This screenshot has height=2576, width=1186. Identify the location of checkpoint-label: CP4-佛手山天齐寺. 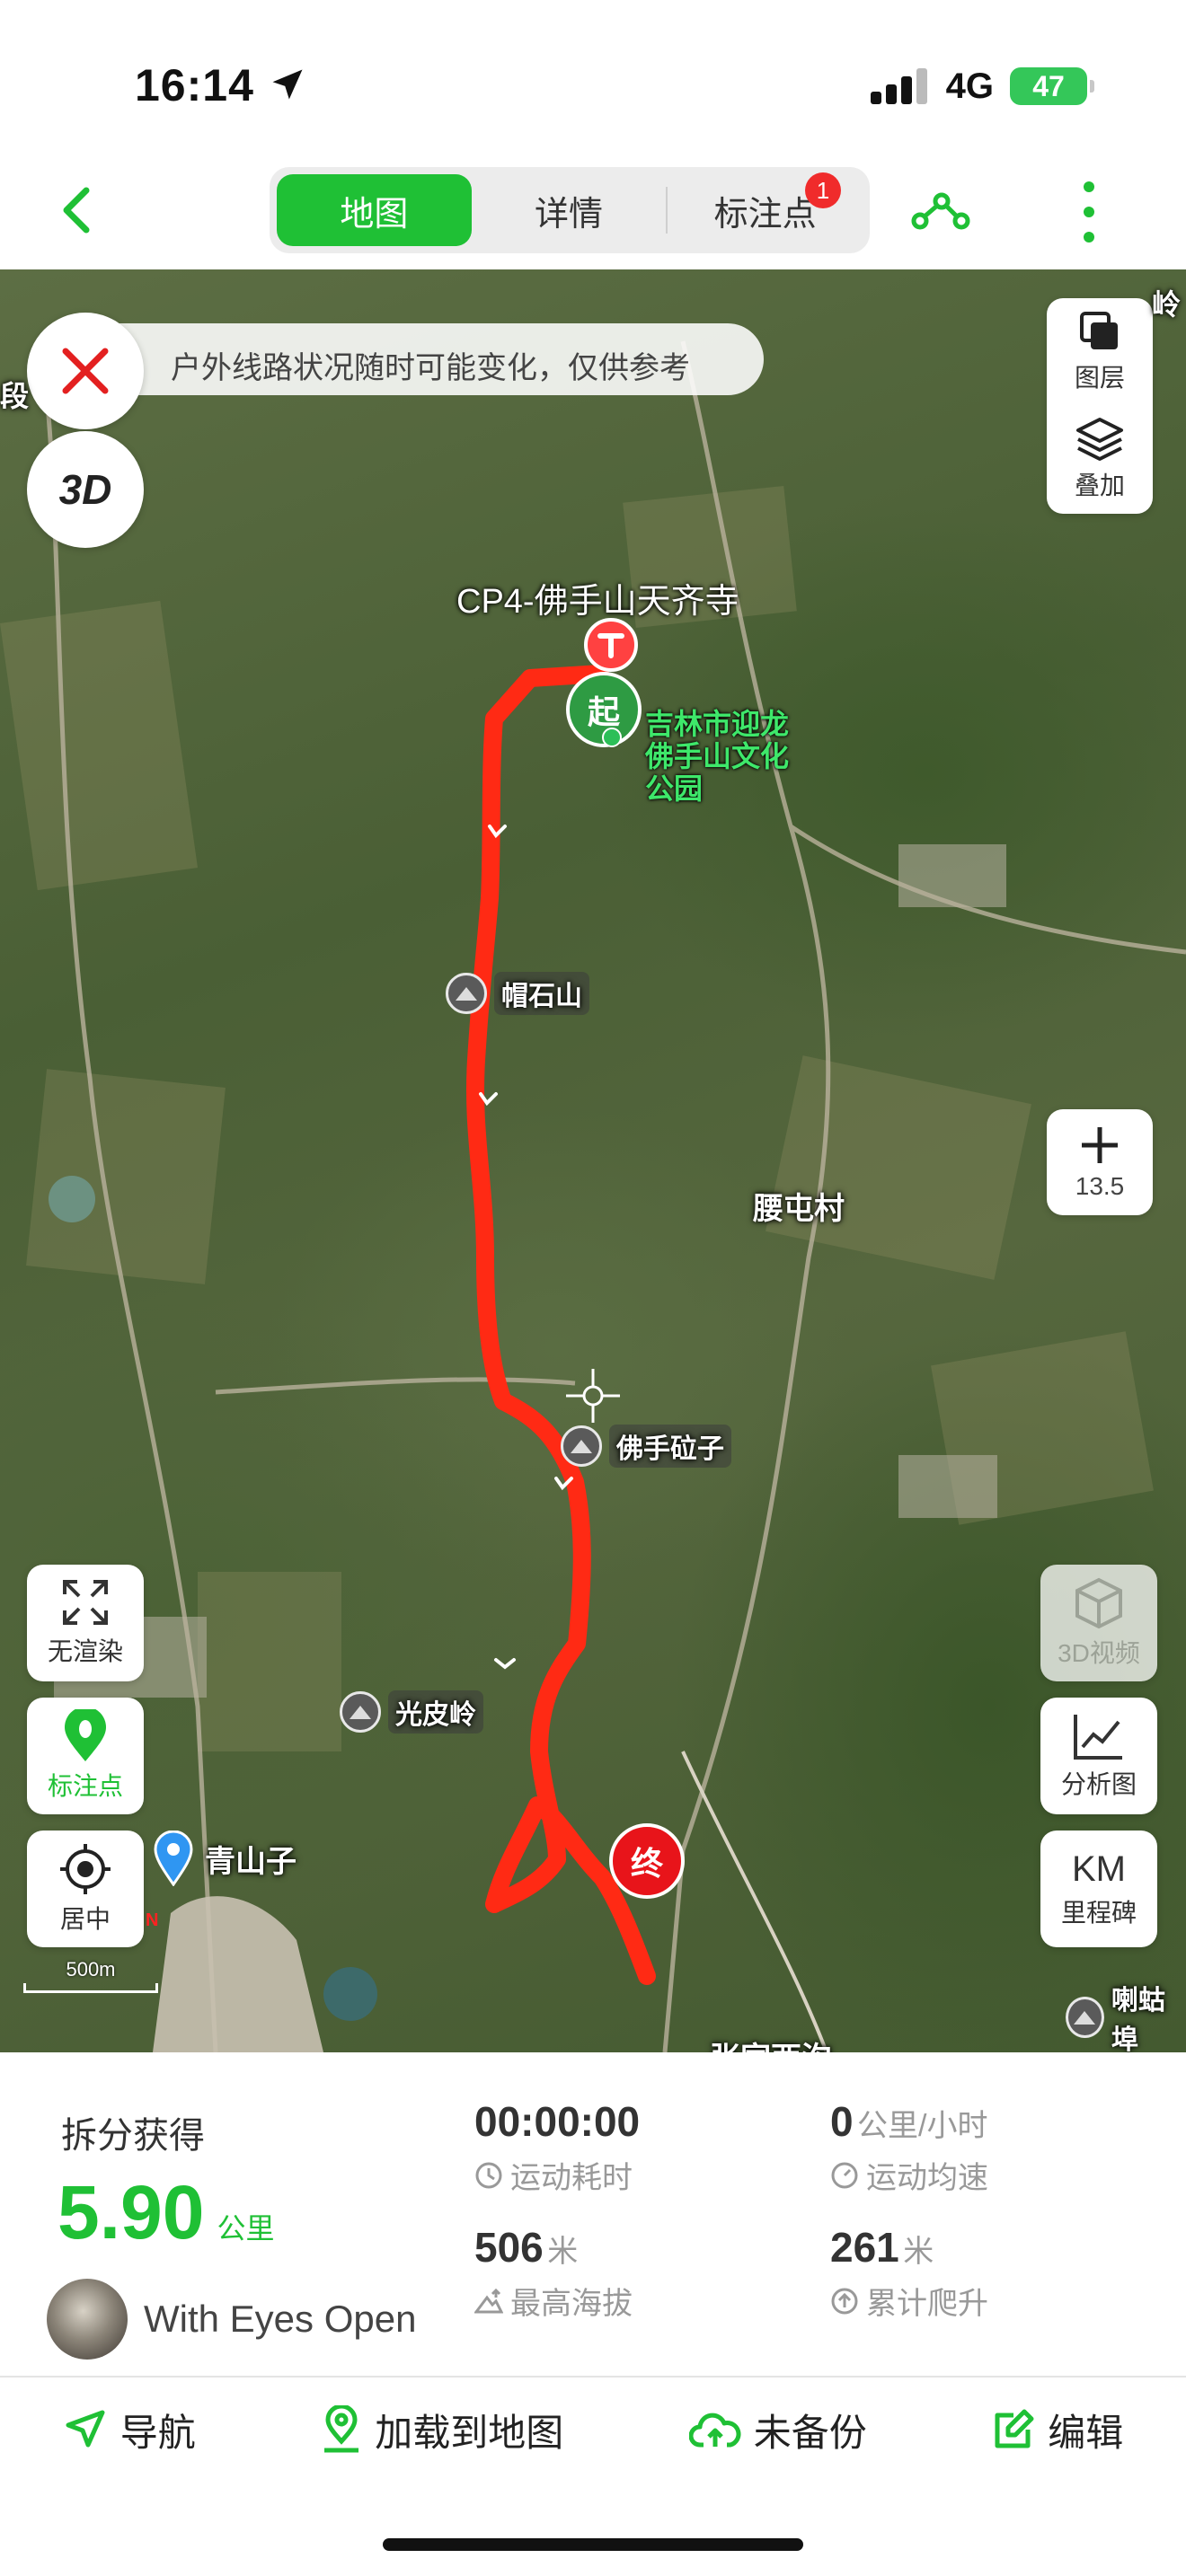
(597, 602).